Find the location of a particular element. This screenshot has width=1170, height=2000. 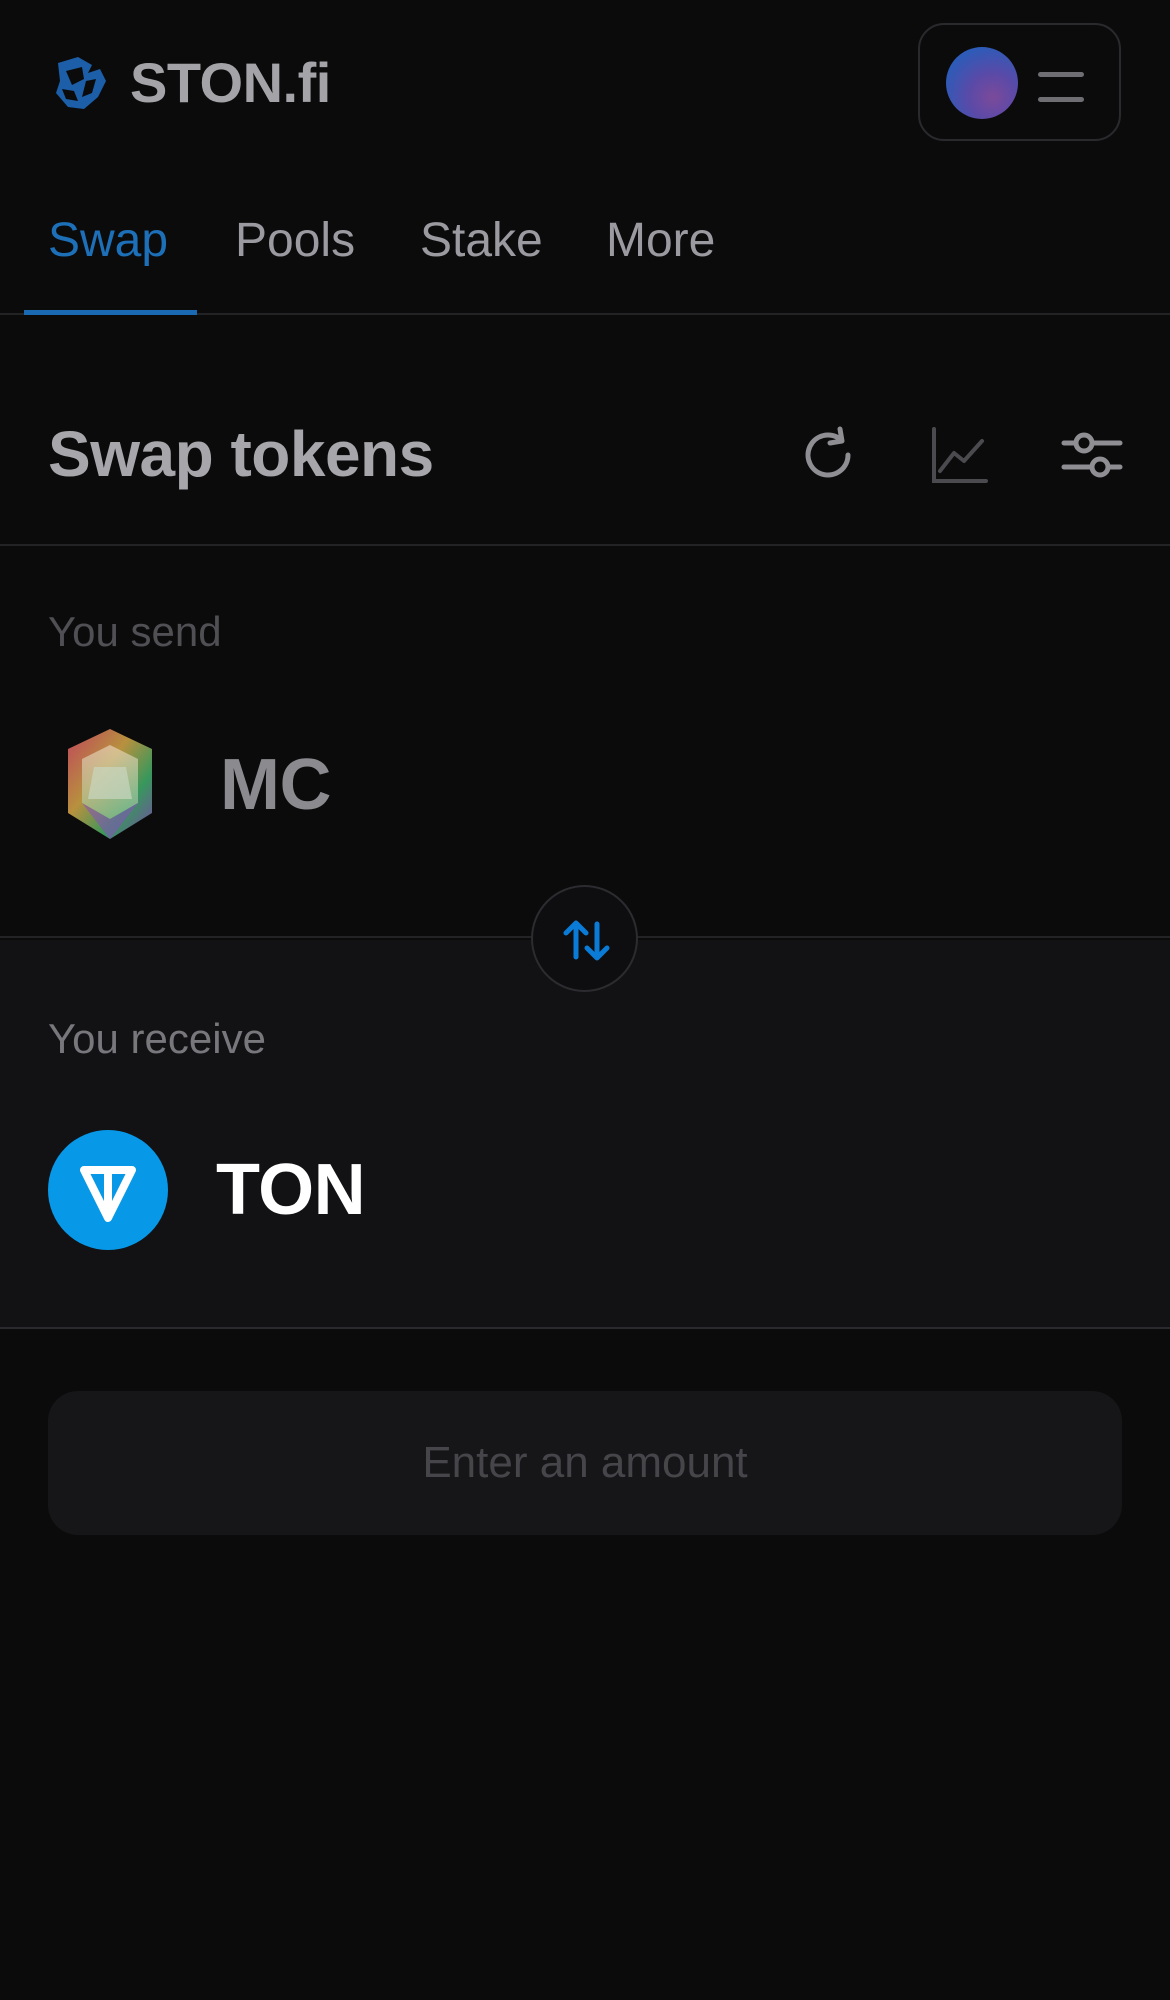

app-header: STON.fi is located at coordinates (585, 82).